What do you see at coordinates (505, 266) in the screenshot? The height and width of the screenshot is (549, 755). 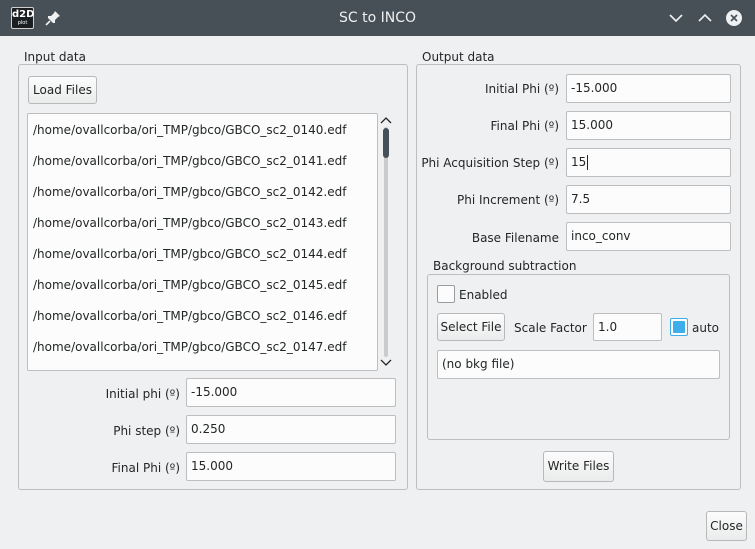 I see `background-title: Background subtraction` at bounding box center [505, 266].